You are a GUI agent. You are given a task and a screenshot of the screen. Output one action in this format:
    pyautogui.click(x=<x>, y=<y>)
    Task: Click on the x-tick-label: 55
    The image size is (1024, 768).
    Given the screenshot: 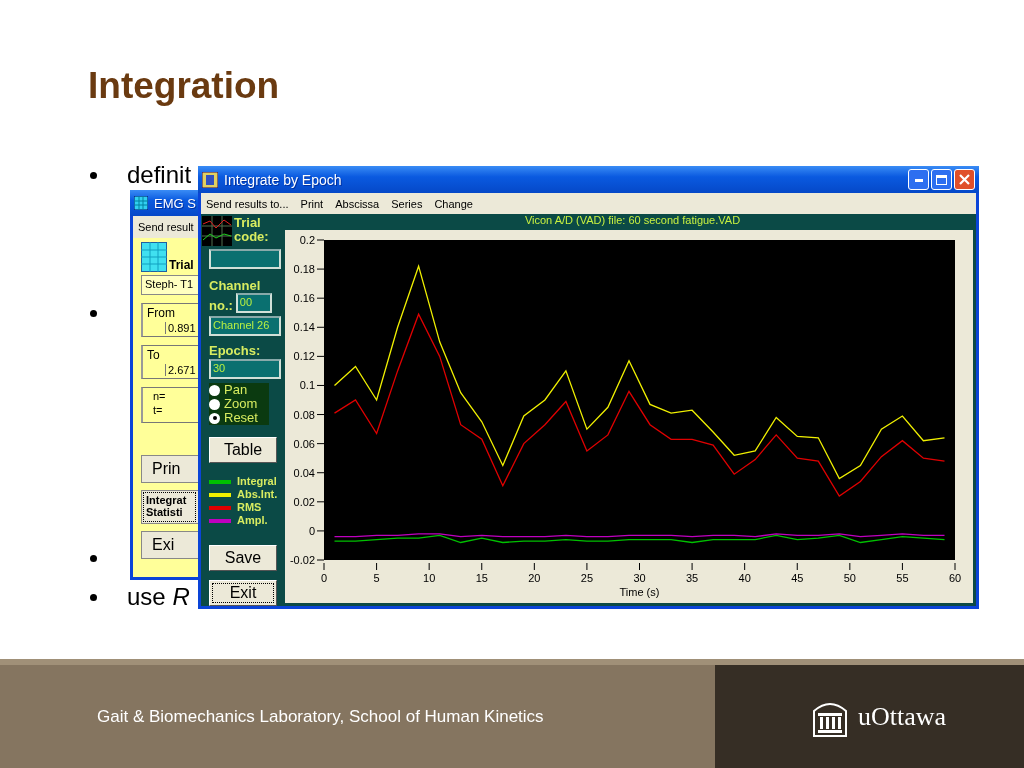 What is the action you would take?
    pyautogui.click(x=902, y=578)
    